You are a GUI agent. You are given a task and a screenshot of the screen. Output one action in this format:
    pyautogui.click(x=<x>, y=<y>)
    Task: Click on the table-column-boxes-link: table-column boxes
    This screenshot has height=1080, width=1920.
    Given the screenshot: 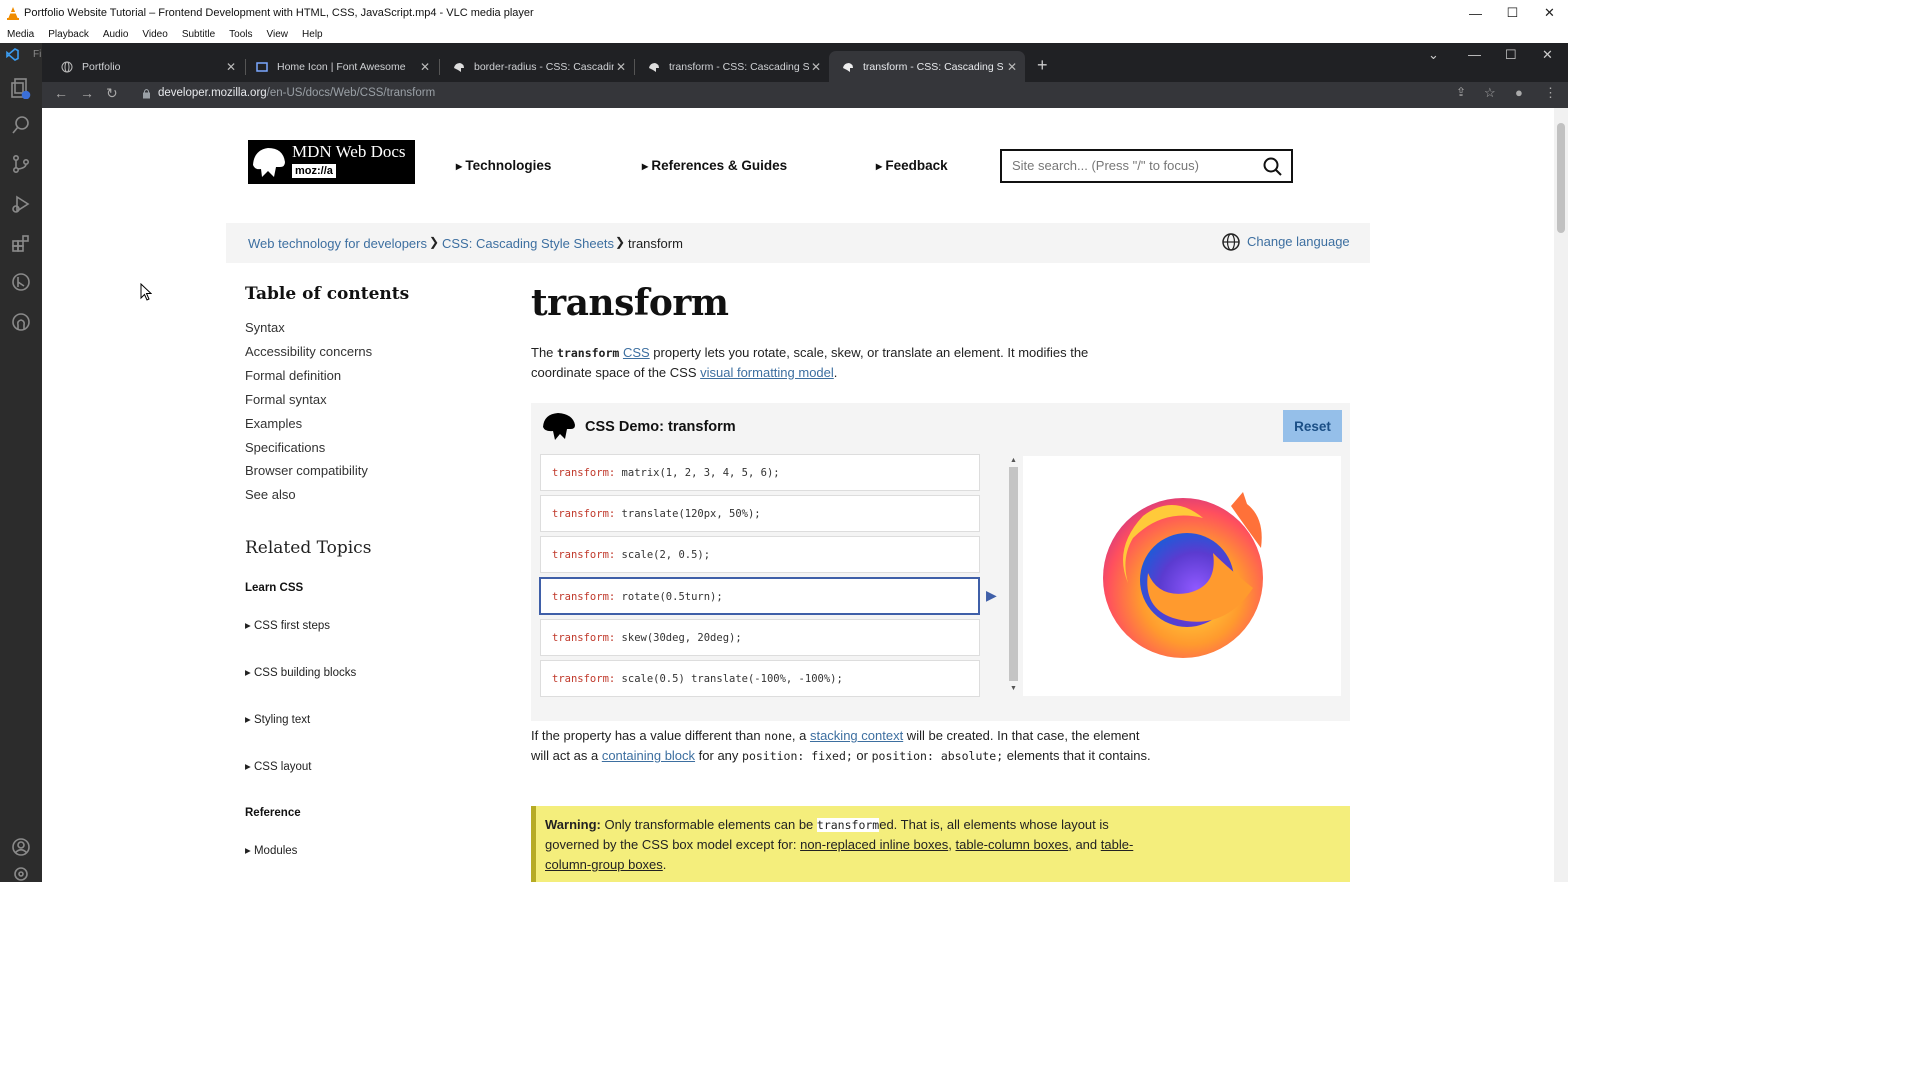 What is the action you would take?
    pyautogui.click(x=1011, y=844)
    